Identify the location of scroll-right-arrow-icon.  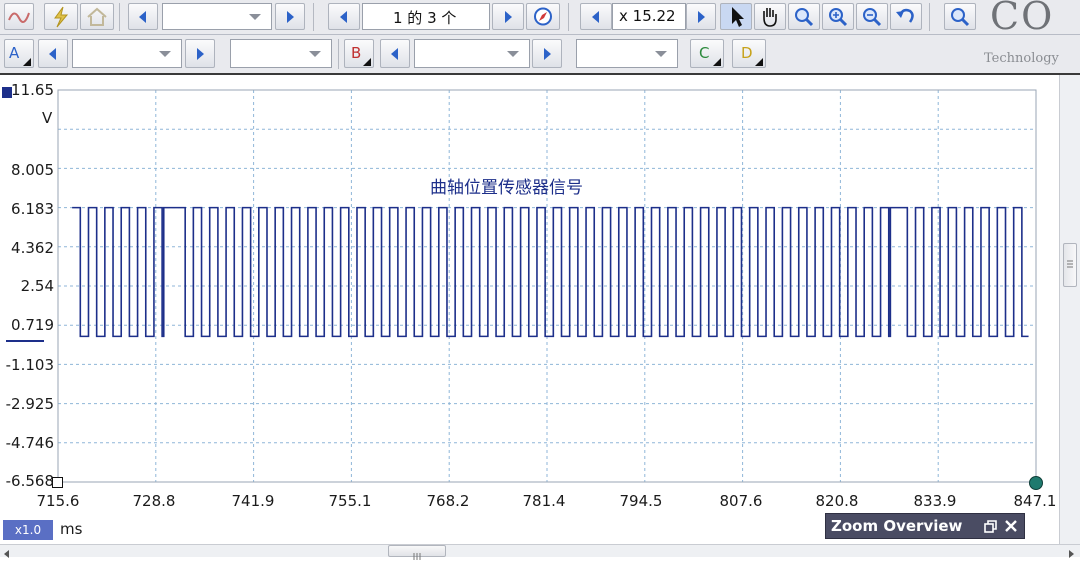
(1071, 551).